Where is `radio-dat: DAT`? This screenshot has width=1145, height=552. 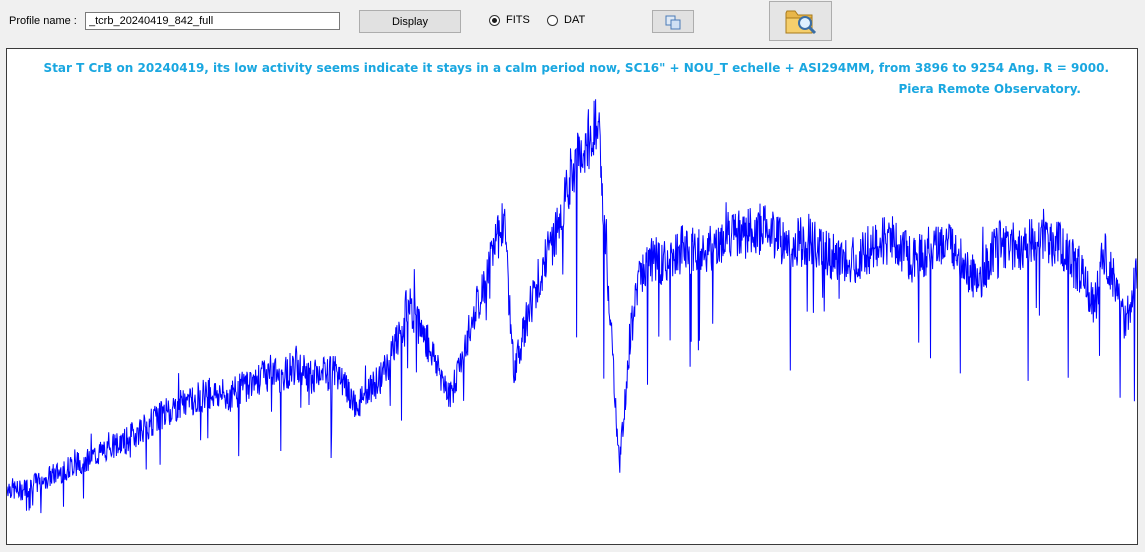 radio-dat: DAT is located at coordinates (566, 20).